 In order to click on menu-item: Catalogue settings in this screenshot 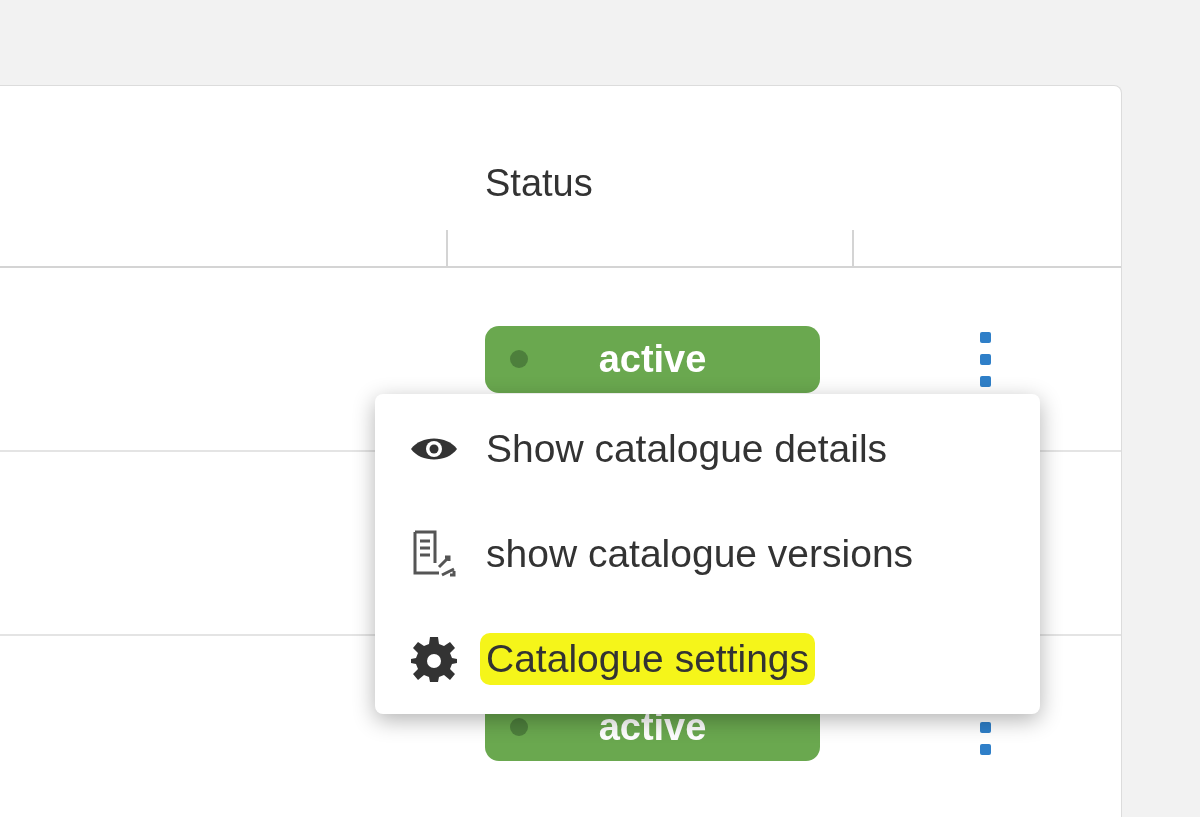, I will do `click(648, 659)`.